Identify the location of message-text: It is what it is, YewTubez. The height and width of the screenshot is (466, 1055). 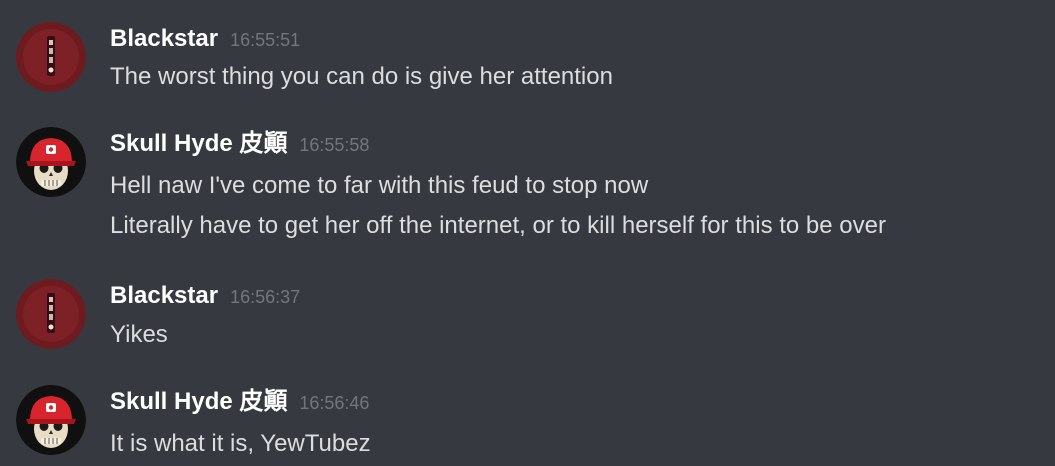
(240, 443).